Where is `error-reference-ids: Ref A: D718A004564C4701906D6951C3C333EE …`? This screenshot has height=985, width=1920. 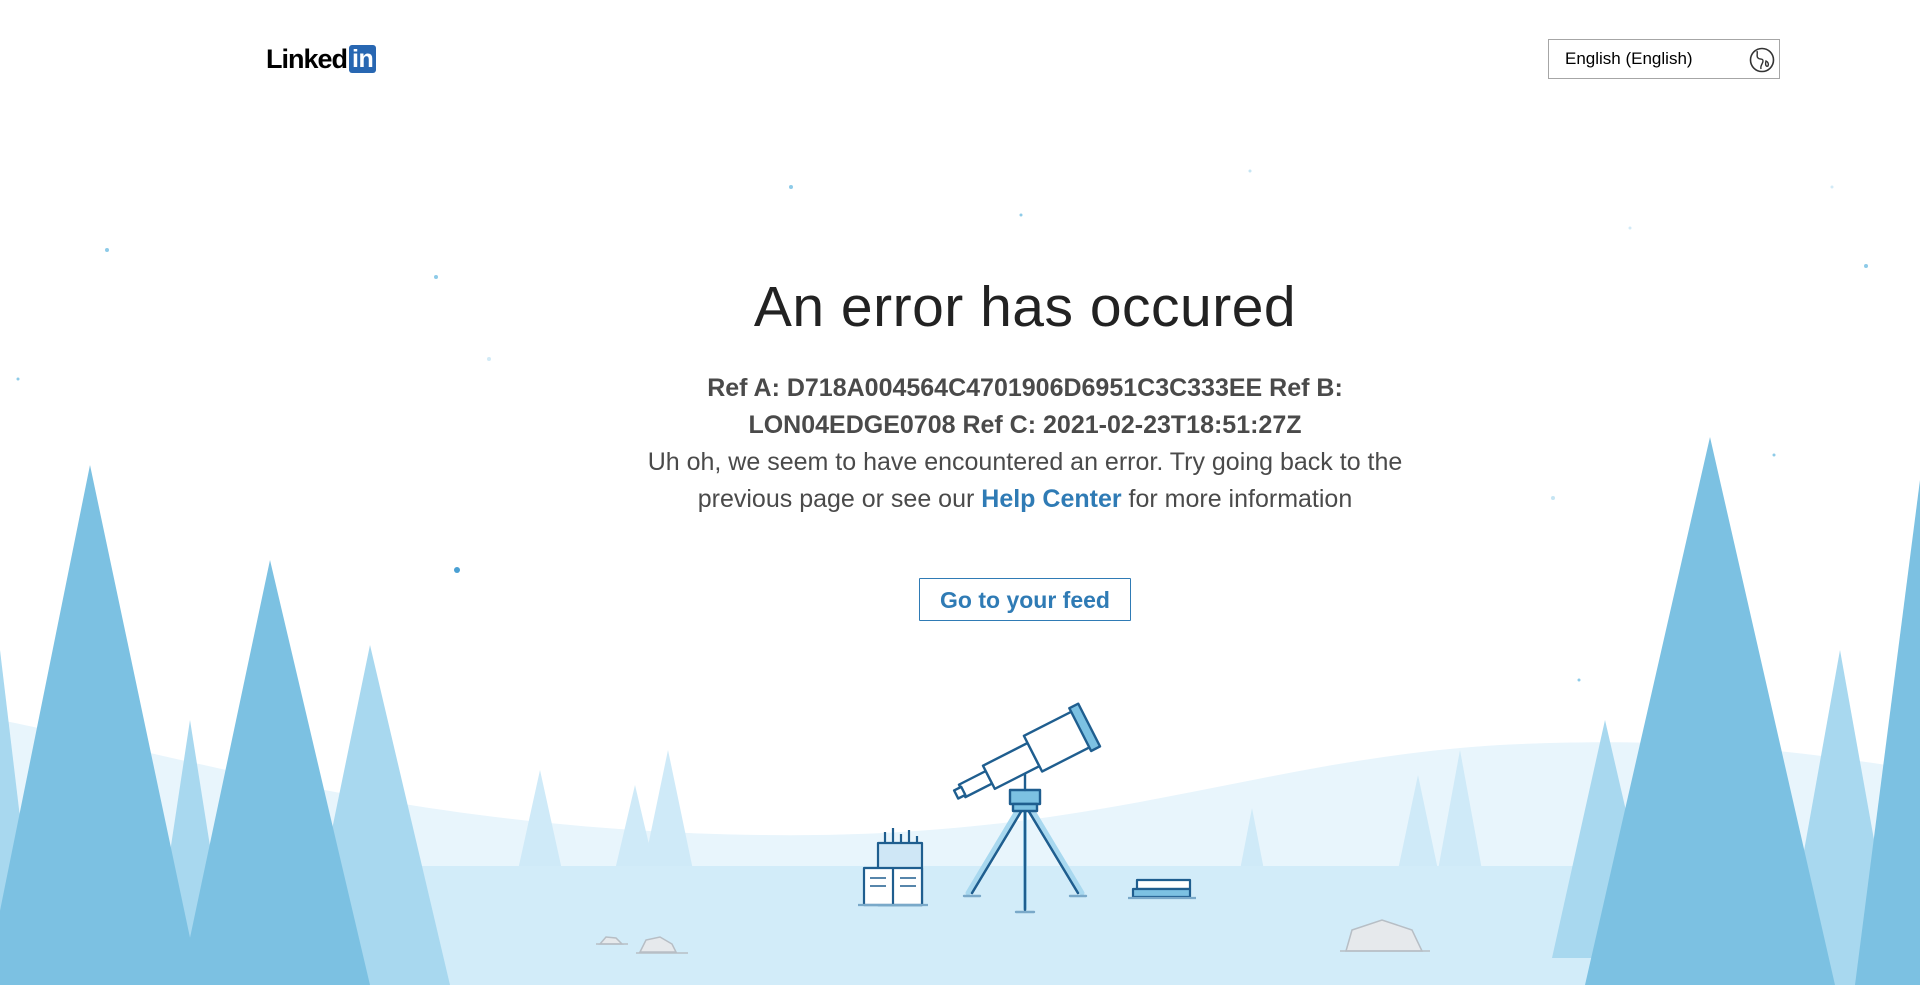 error-reference-ids: Ref A: D718A004564C4701906D6951C3C333EE … is located at coordinates (1025, 406).